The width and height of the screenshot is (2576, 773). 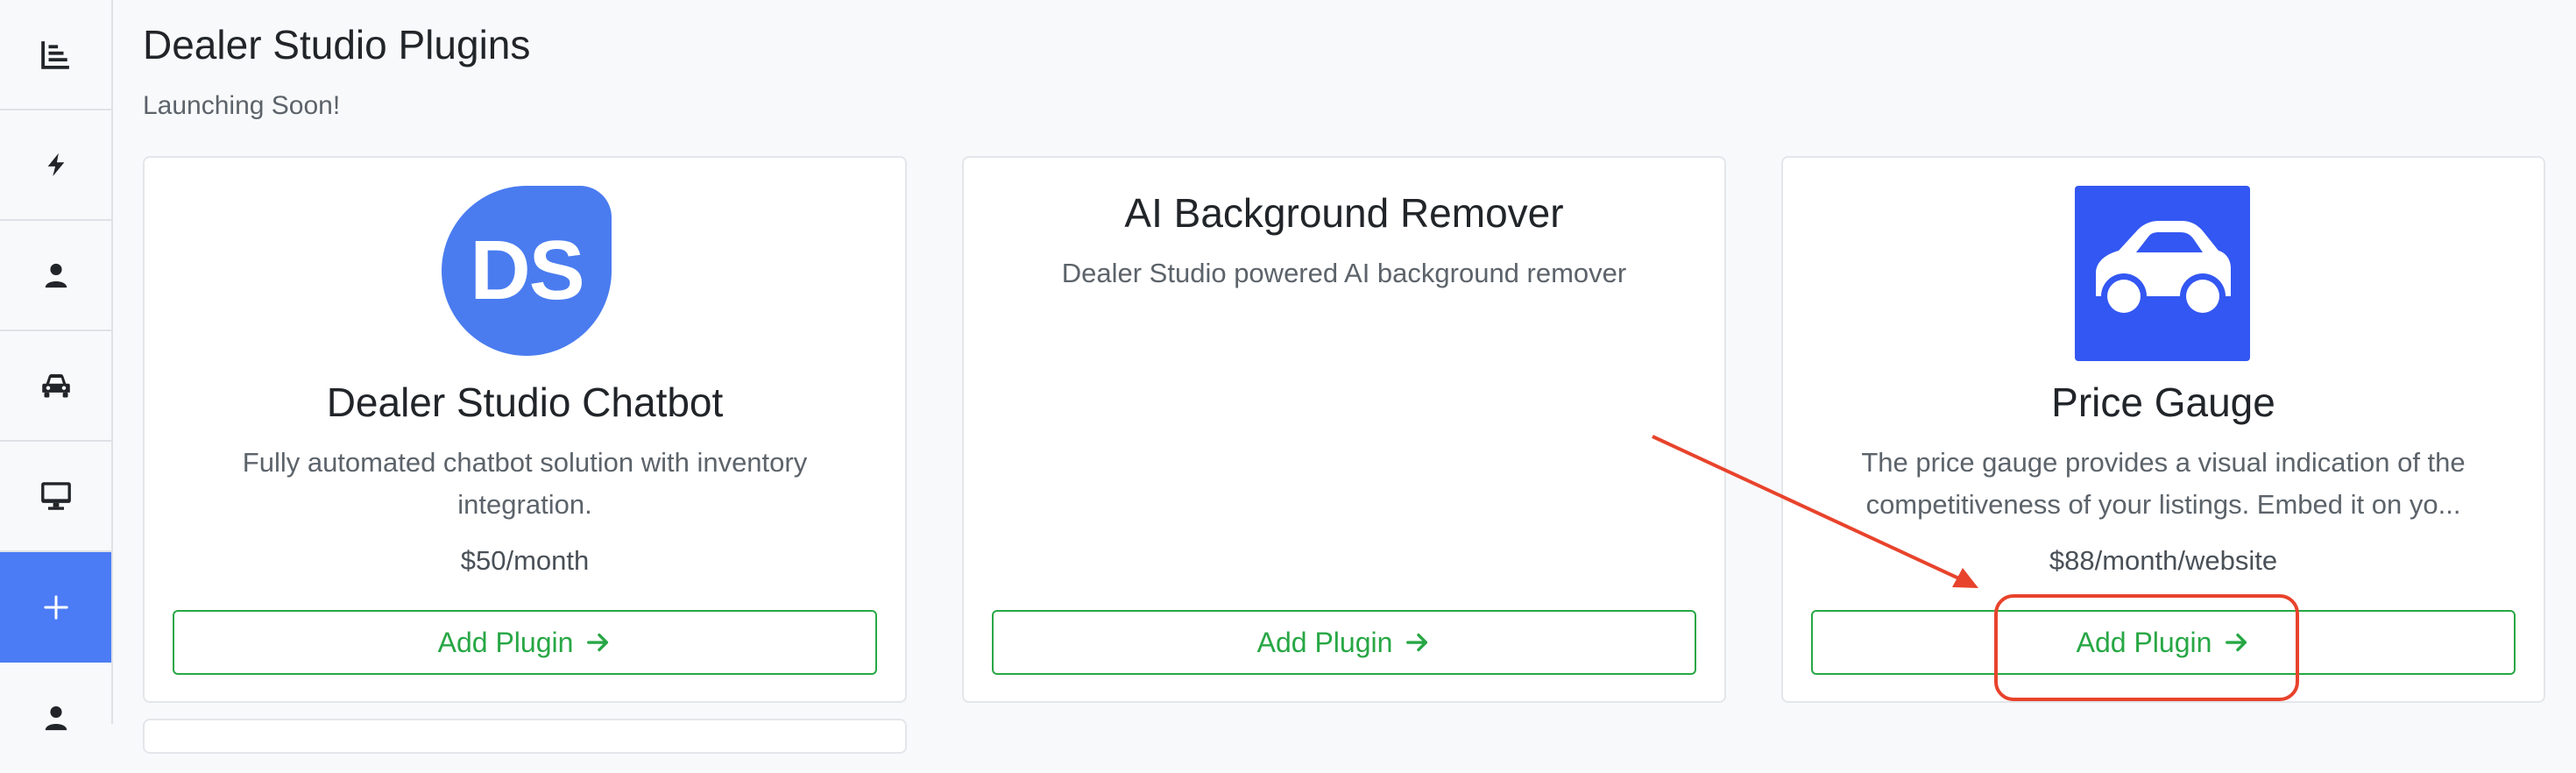 I want to click on sidebar-item-dashboard, so click(x=55, y=55).